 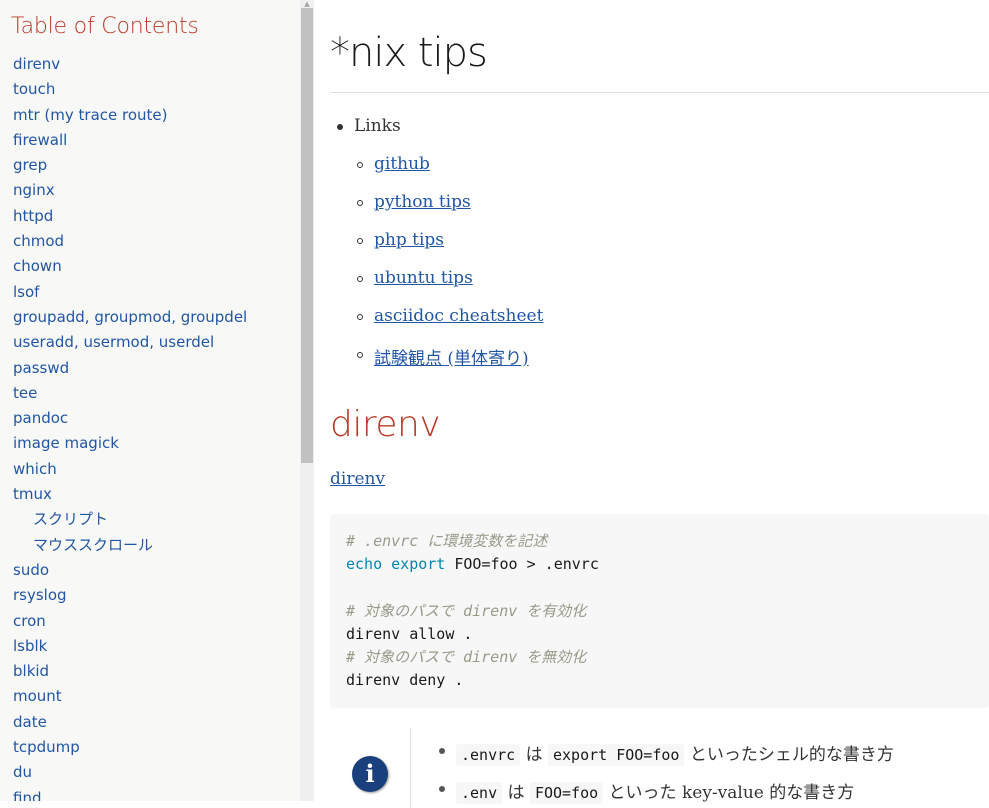 What do you see at coordinates (123, 595) in the screenshot?
I see `toc-item-21: rsyslog` at bounding box center [123, 595].